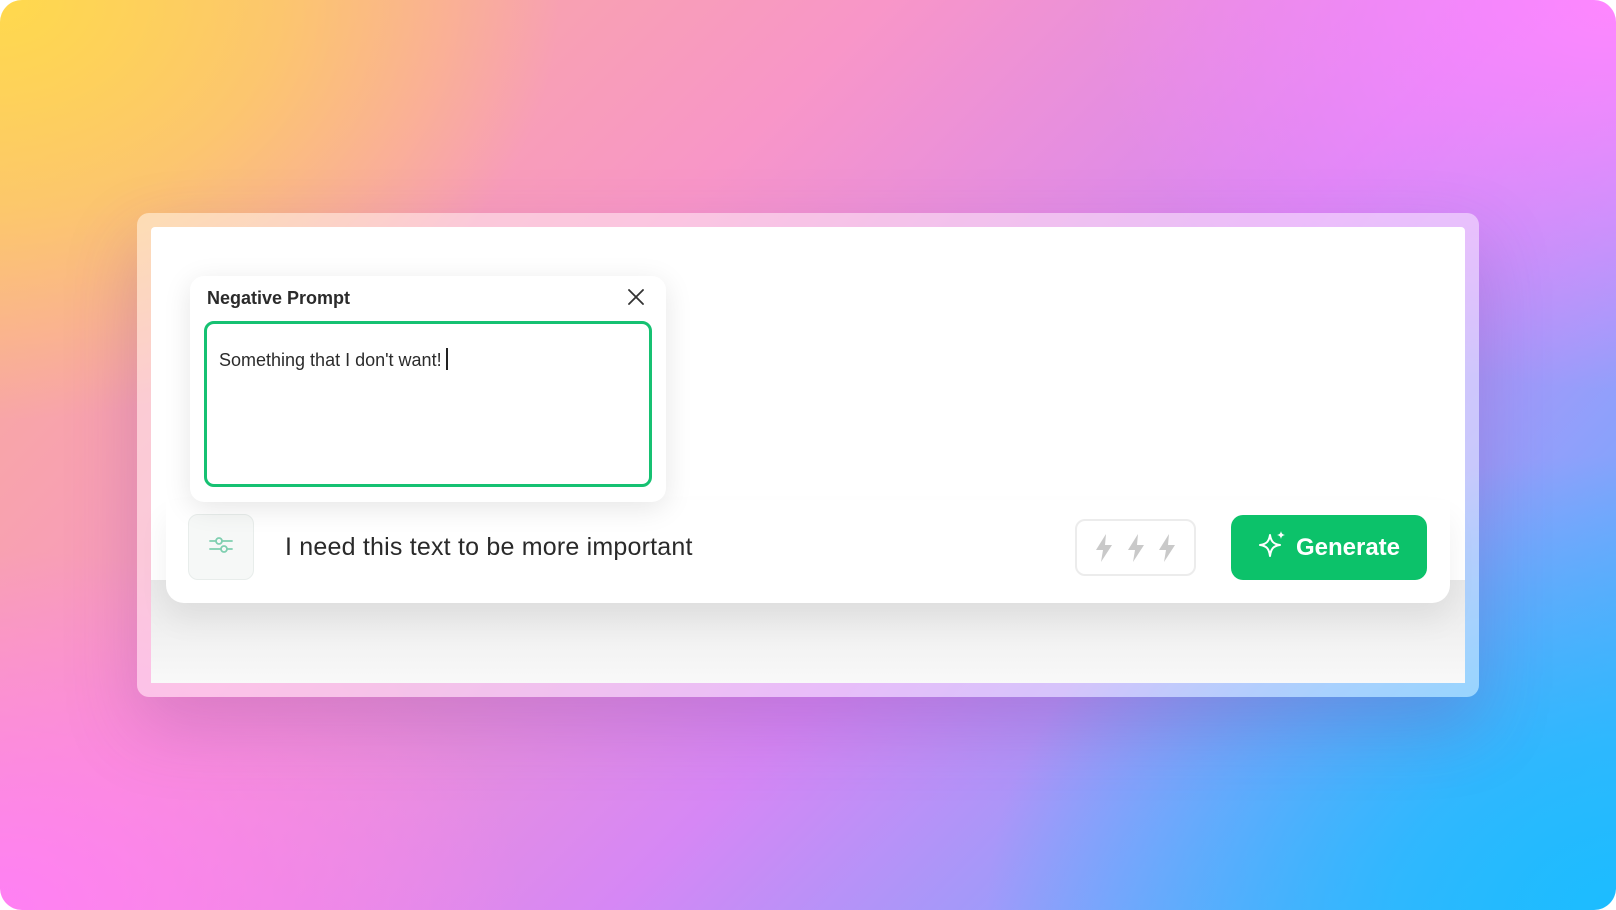 The image size is (1616, 910). I want to click on negative-prompt-input: Something that I don't want!, so click(428, 404).